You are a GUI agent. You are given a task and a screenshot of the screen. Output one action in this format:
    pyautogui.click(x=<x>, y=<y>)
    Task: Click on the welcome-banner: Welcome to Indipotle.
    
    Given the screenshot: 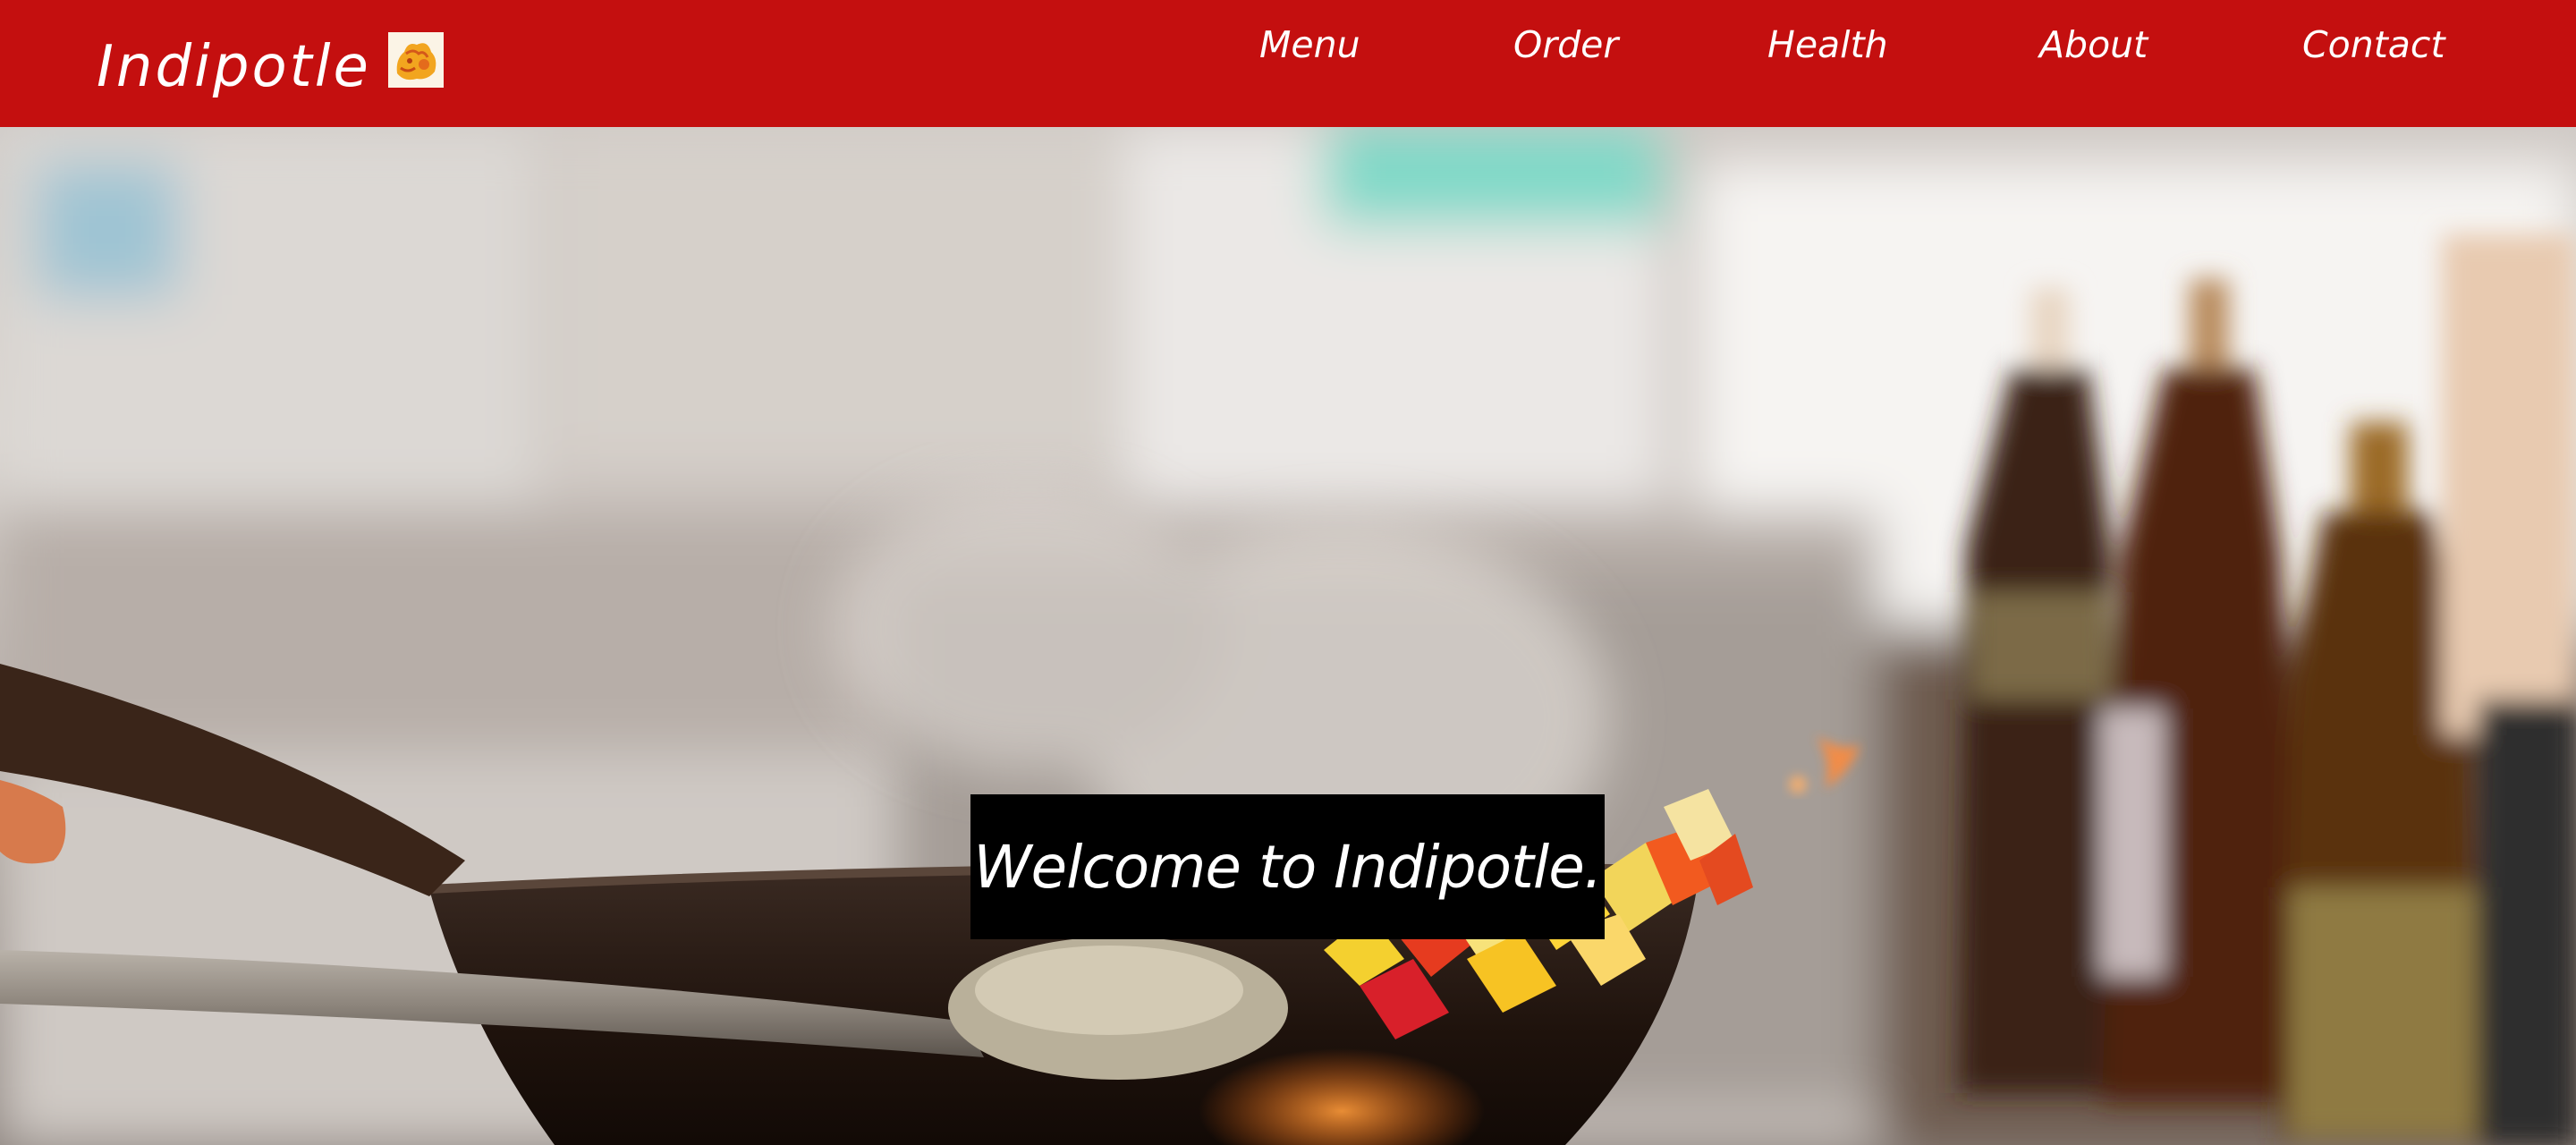 What is the action you would take?
    pyautogui.click(x=1287, y=866)
    